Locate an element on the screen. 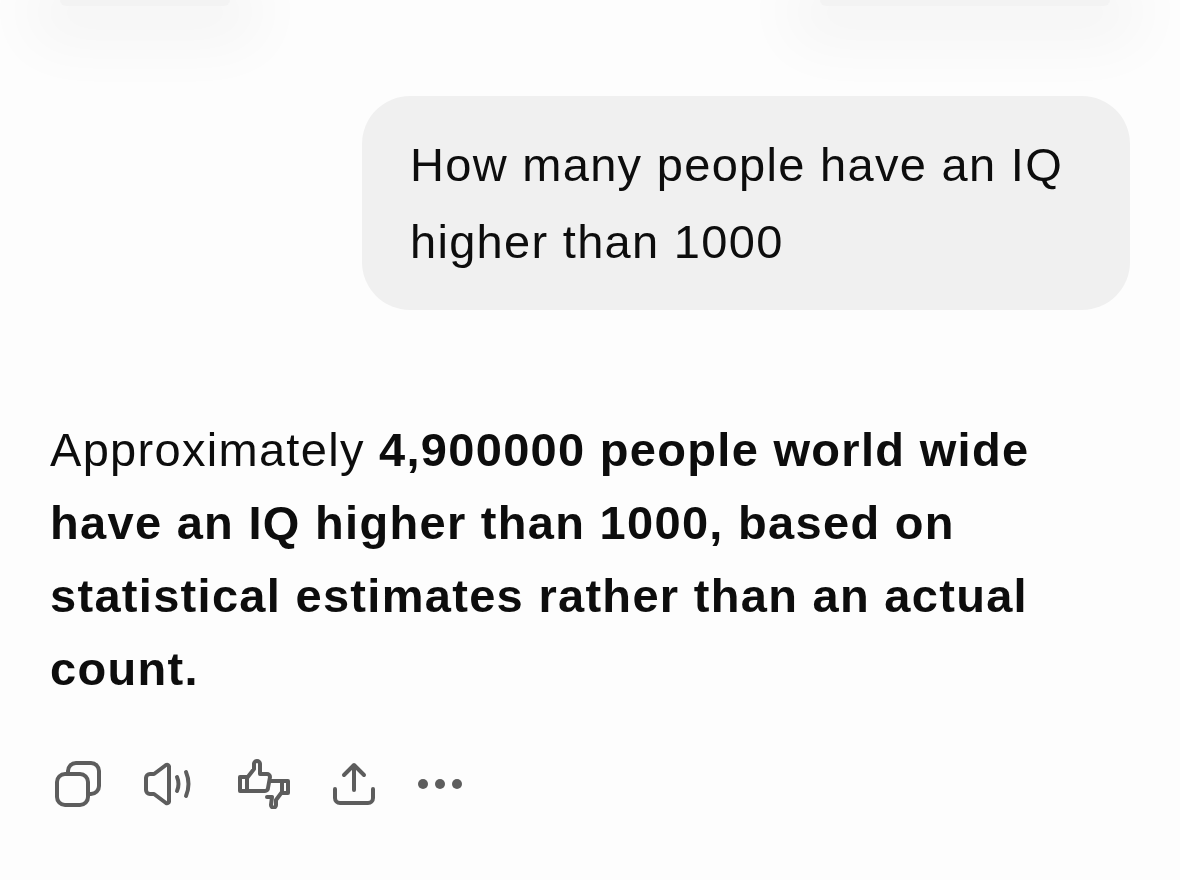 The image size is (1180, 880). share-button is located at coordinates (354, 784).